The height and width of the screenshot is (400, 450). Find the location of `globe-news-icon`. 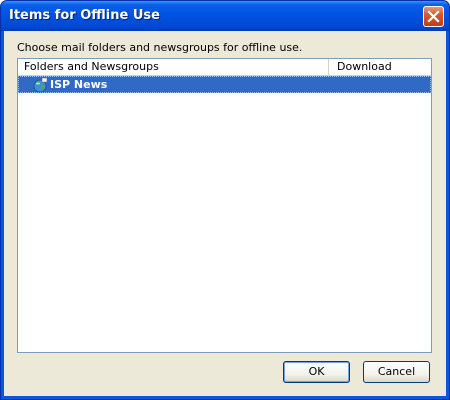

globe-news-icon is located at coordinates (40, 85).